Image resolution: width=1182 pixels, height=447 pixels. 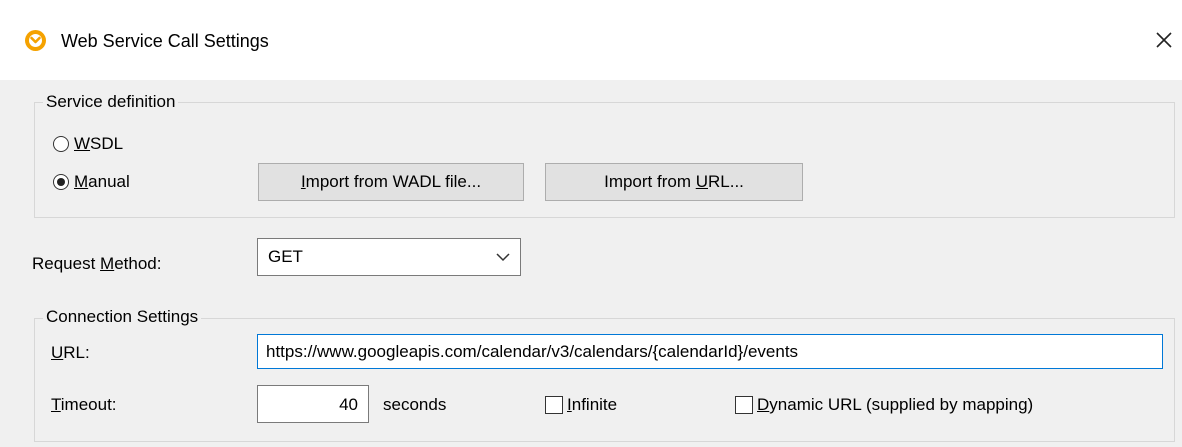 What do you see at coordinates (99, 143) in the screenshot?
I see `wsdl-label: WSDL` at bounding box center [99, 143].